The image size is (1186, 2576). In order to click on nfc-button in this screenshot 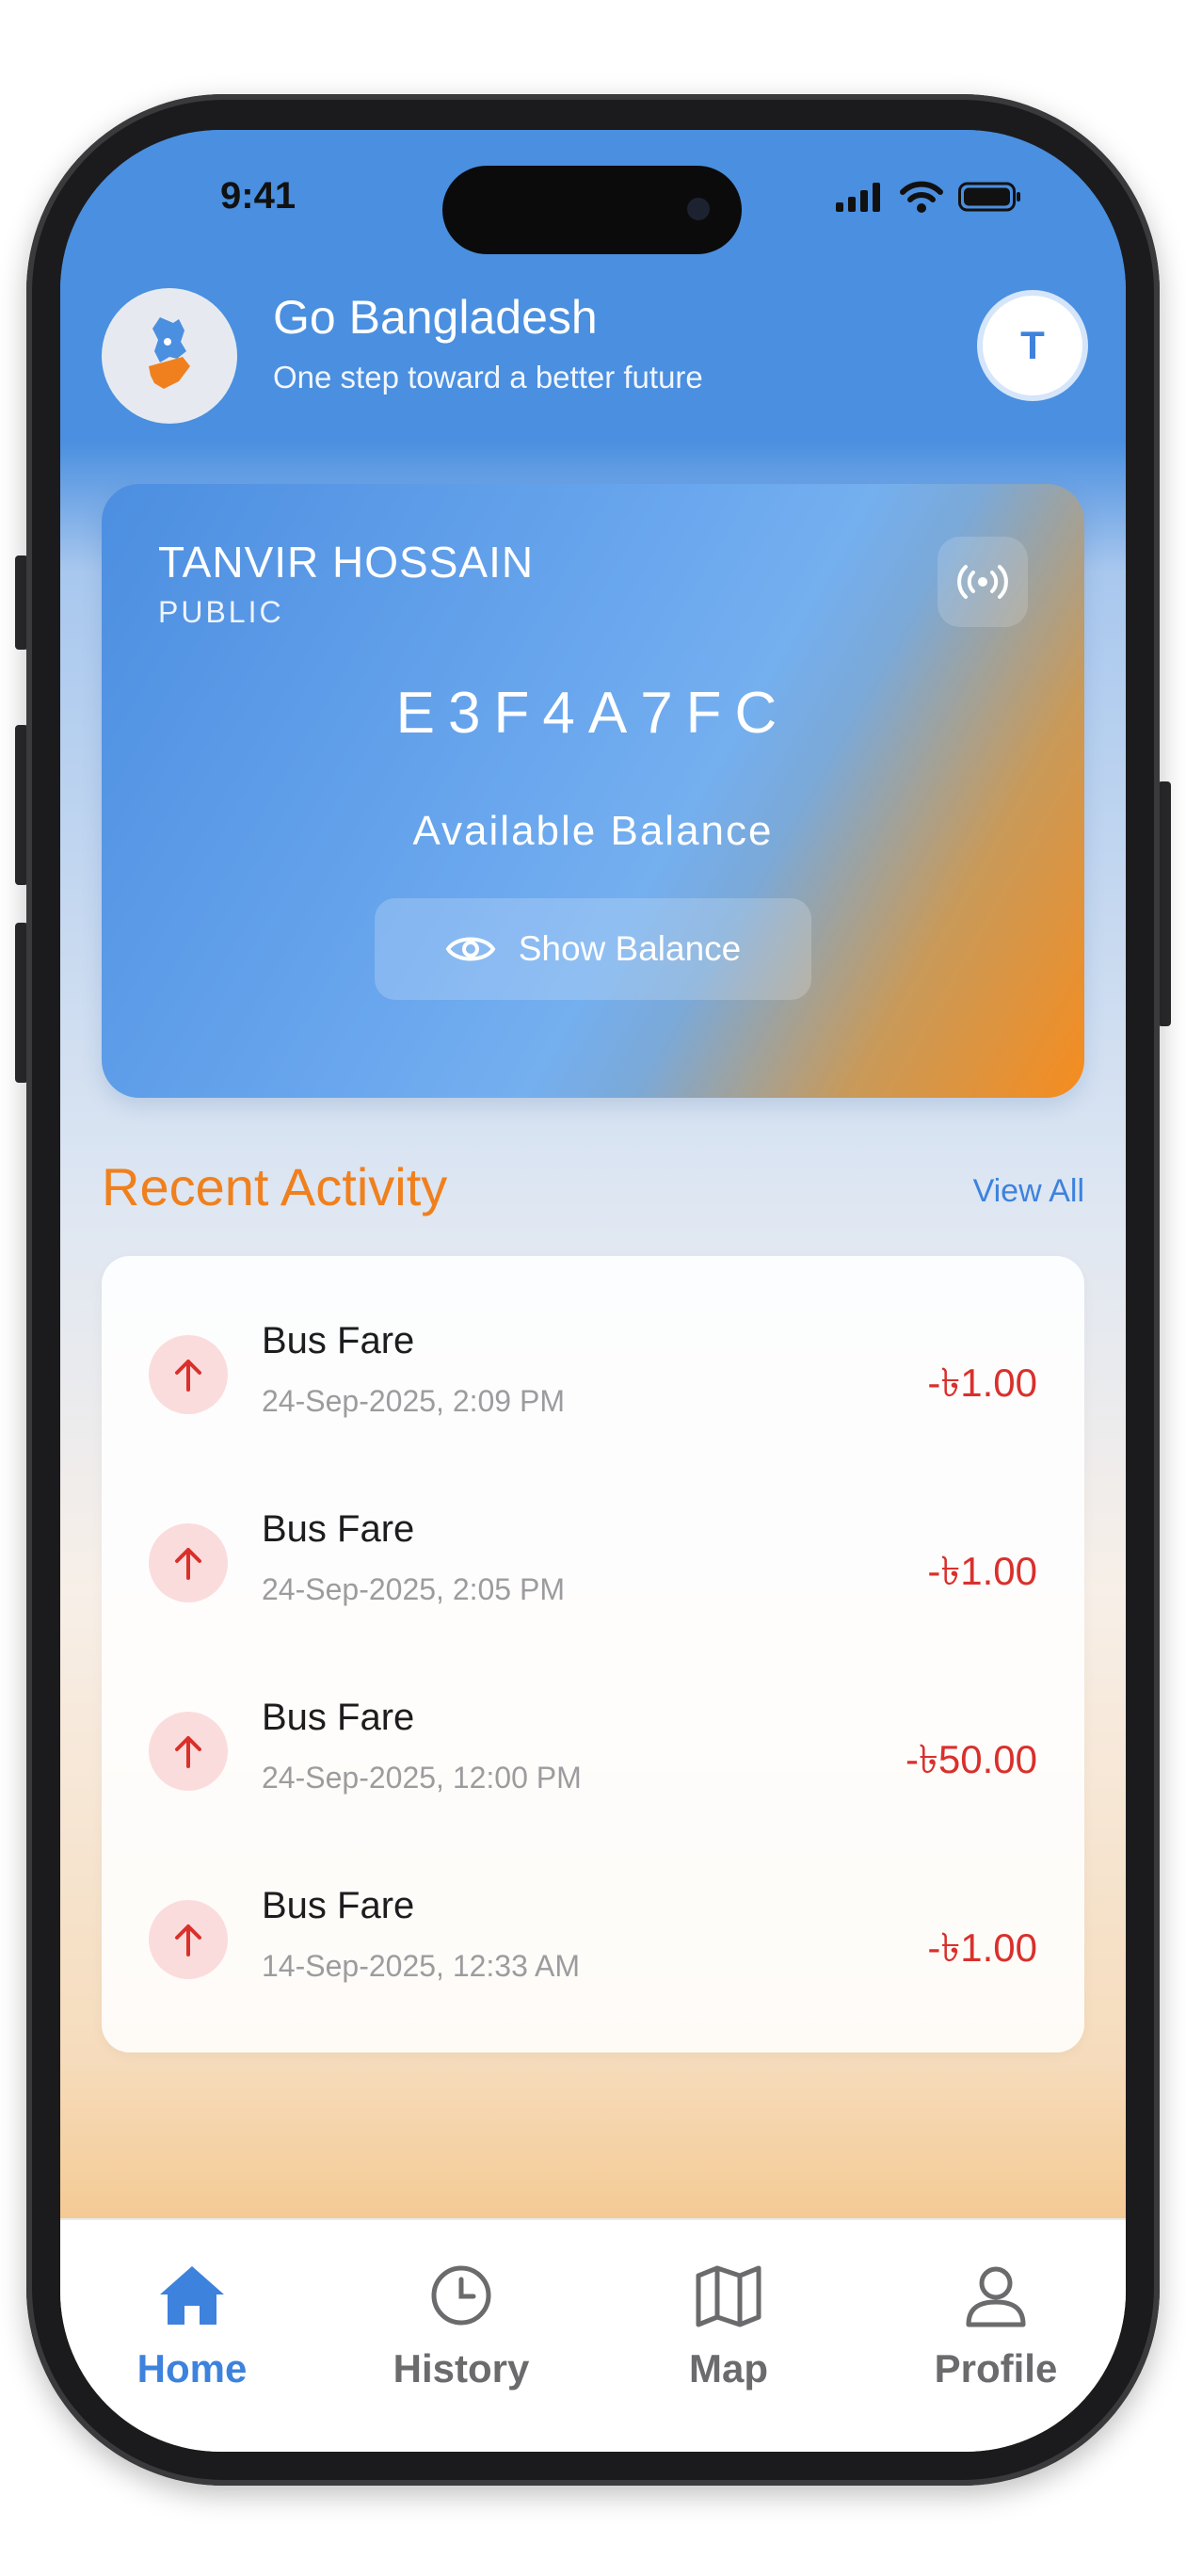, I will do `click(983, 582)`.